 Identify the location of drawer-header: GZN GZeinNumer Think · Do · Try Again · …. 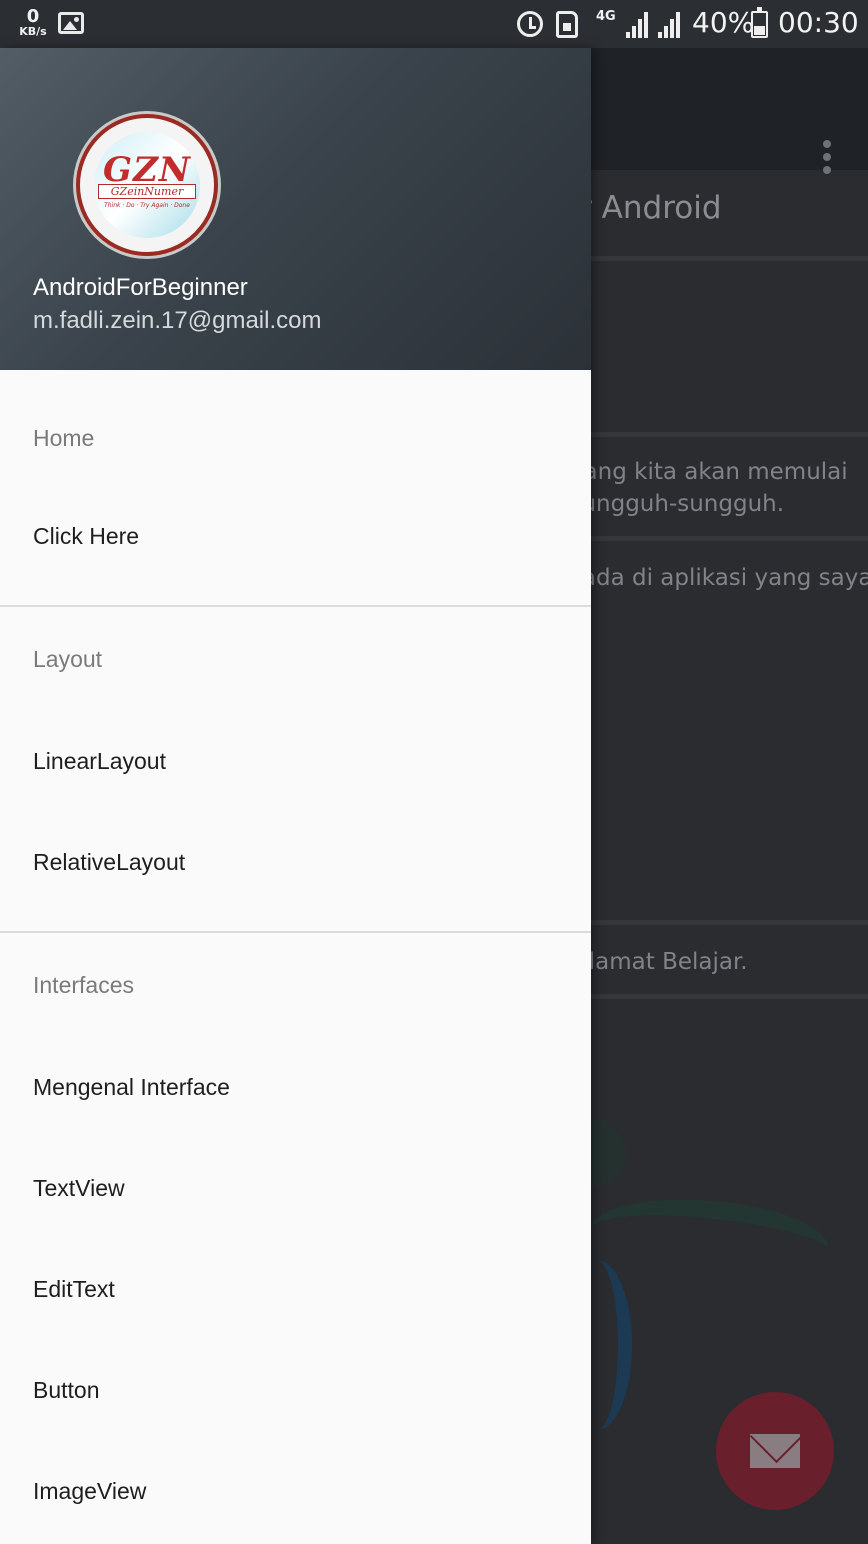
(295, 209).